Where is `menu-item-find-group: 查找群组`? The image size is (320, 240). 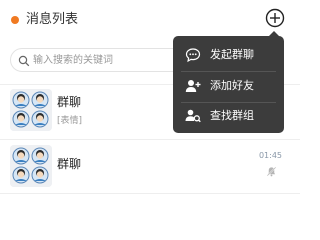
menu-item-find-group: 查找群组 is located at coordinates (228, 116).